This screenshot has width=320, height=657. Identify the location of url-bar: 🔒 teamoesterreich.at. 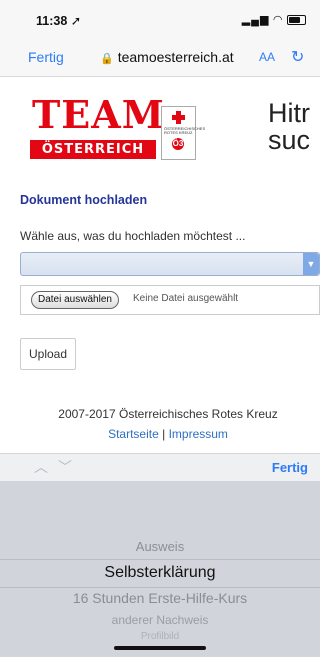
(167, 57).